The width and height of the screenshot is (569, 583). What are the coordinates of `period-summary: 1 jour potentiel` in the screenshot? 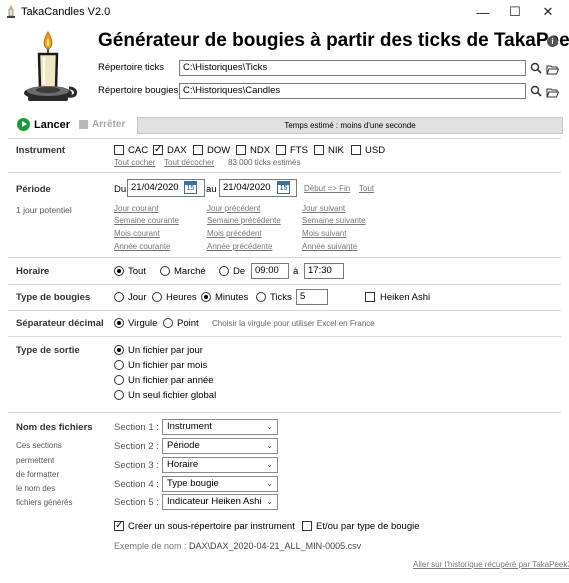 It's located at (44, 210).